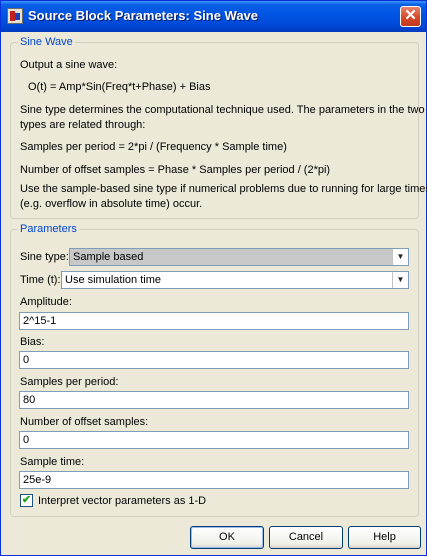  Describe the element at coordinates (40, 280) in the screenshot. I see `time-label: Time (t):` at that location.